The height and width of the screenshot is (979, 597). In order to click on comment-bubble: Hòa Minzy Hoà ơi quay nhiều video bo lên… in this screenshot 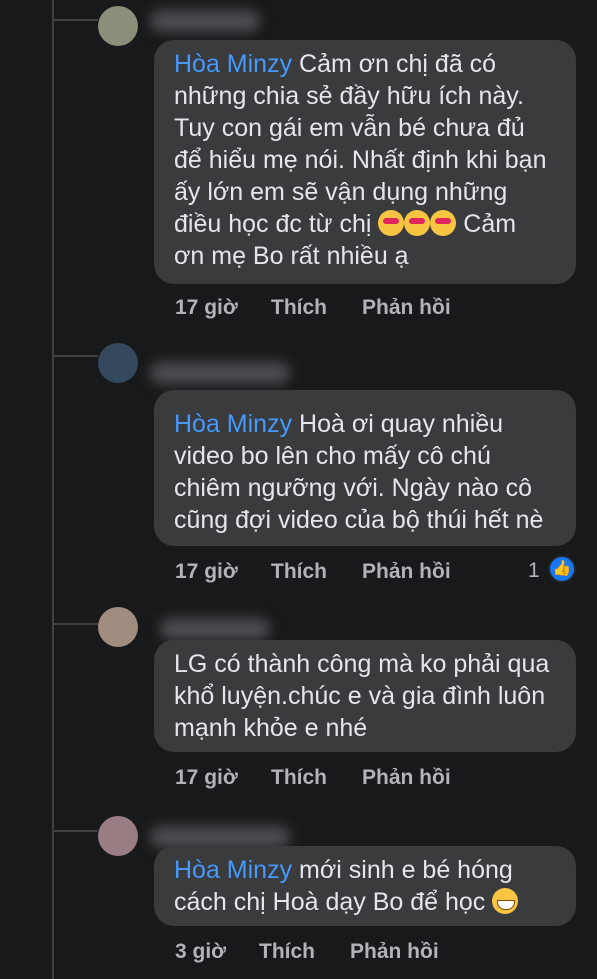, I will do `click(365, 468)`.